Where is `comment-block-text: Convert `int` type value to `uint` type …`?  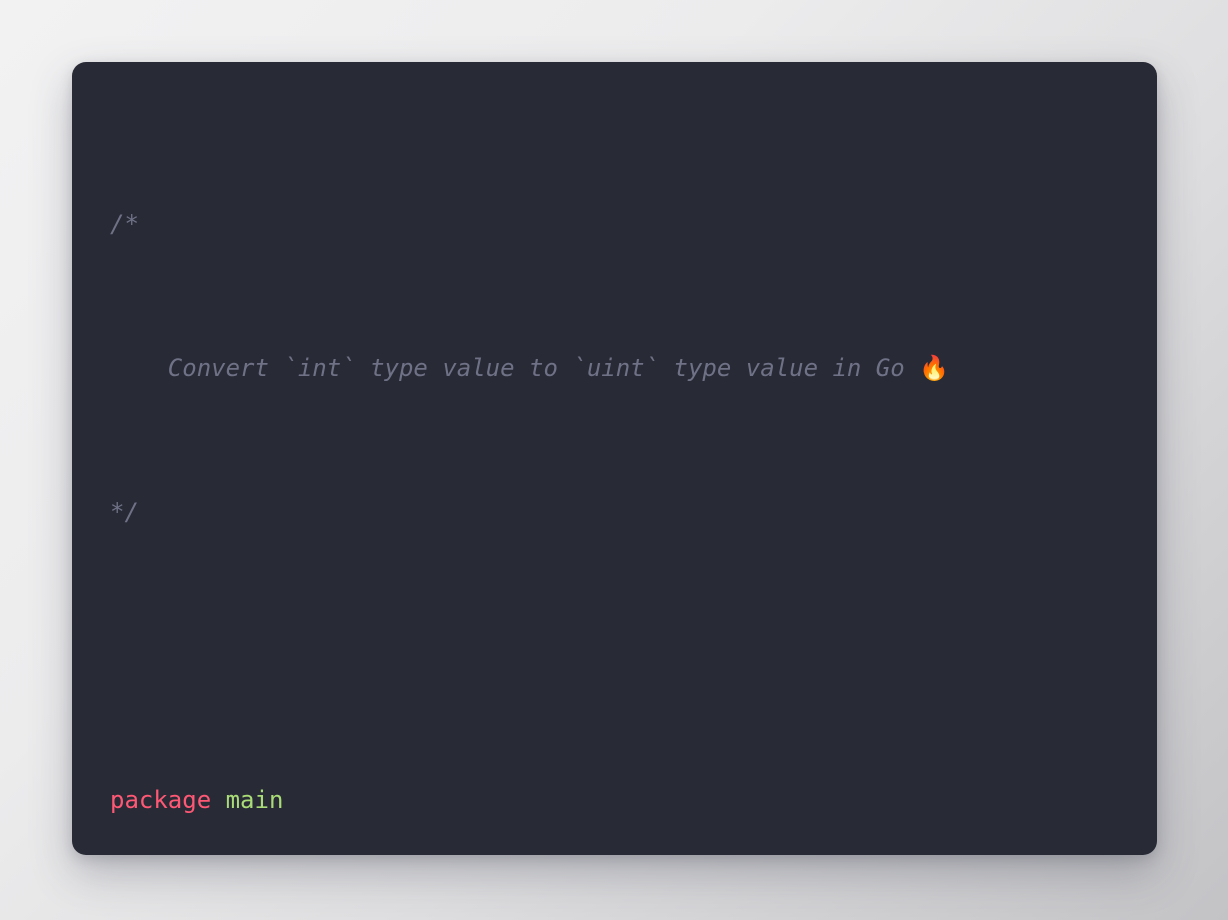 comment-block-text: Convert `int` type value to `uint` type … is located at coordinates (543, 368).